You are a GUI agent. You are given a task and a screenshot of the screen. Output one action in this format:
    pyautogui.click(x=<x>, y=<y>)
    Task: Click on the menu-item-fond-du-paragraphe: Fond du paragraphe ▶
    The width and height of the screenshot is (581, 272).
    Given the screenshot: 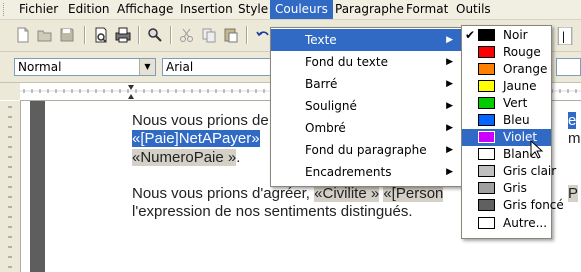 What is the action you would take?
    pyautogui.click(x=366, y=150)
    